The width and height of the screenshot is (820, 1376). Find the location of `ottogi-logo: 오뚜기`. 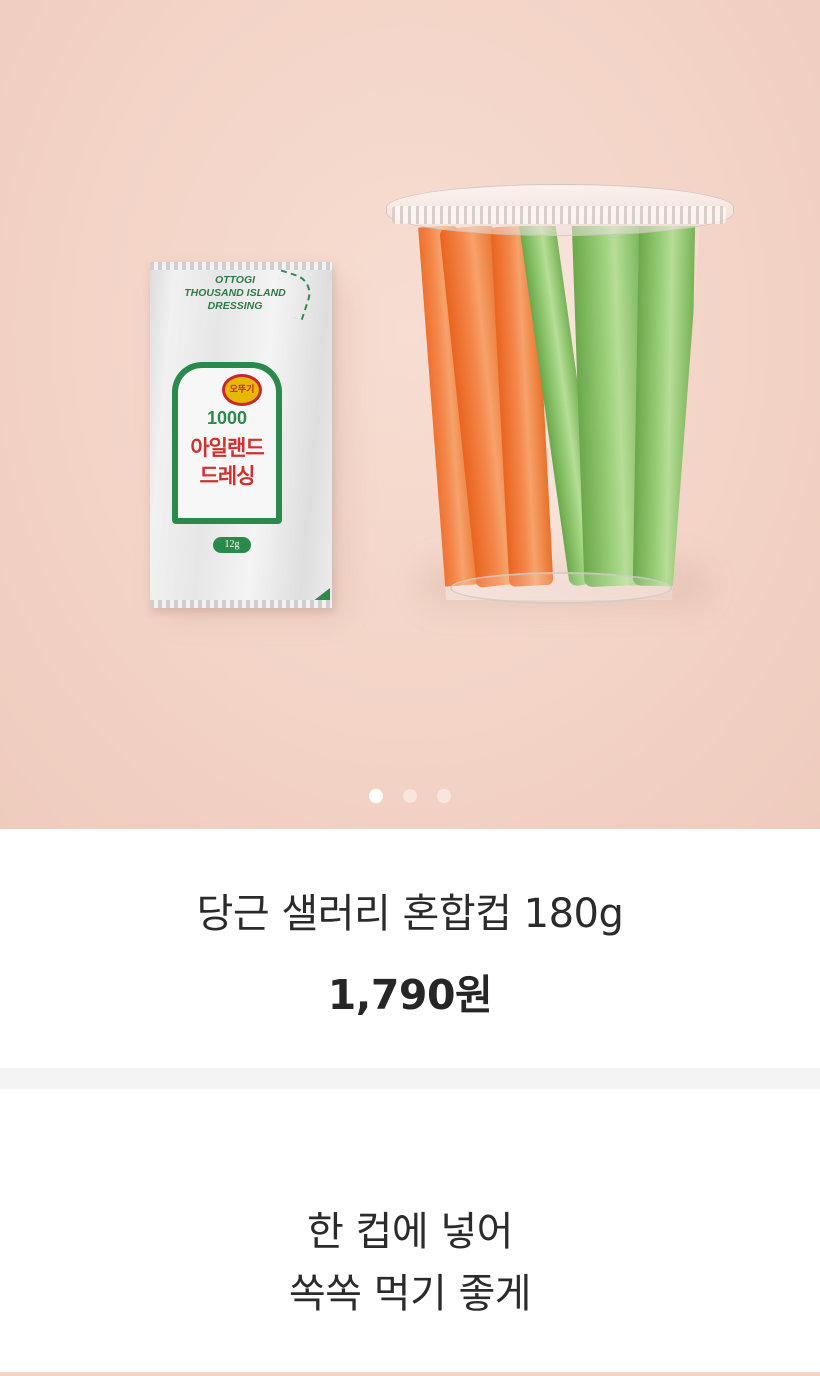

ottogi-logo: 오뚜기 is located at coordinates (242, 390).